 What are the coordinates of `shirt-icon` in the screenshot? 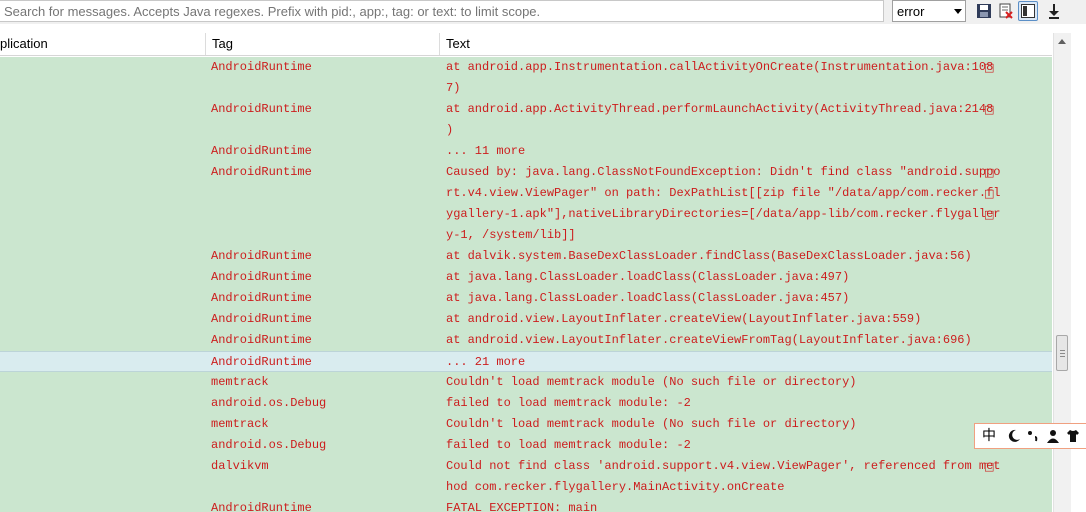 It's located at (1073, 436).